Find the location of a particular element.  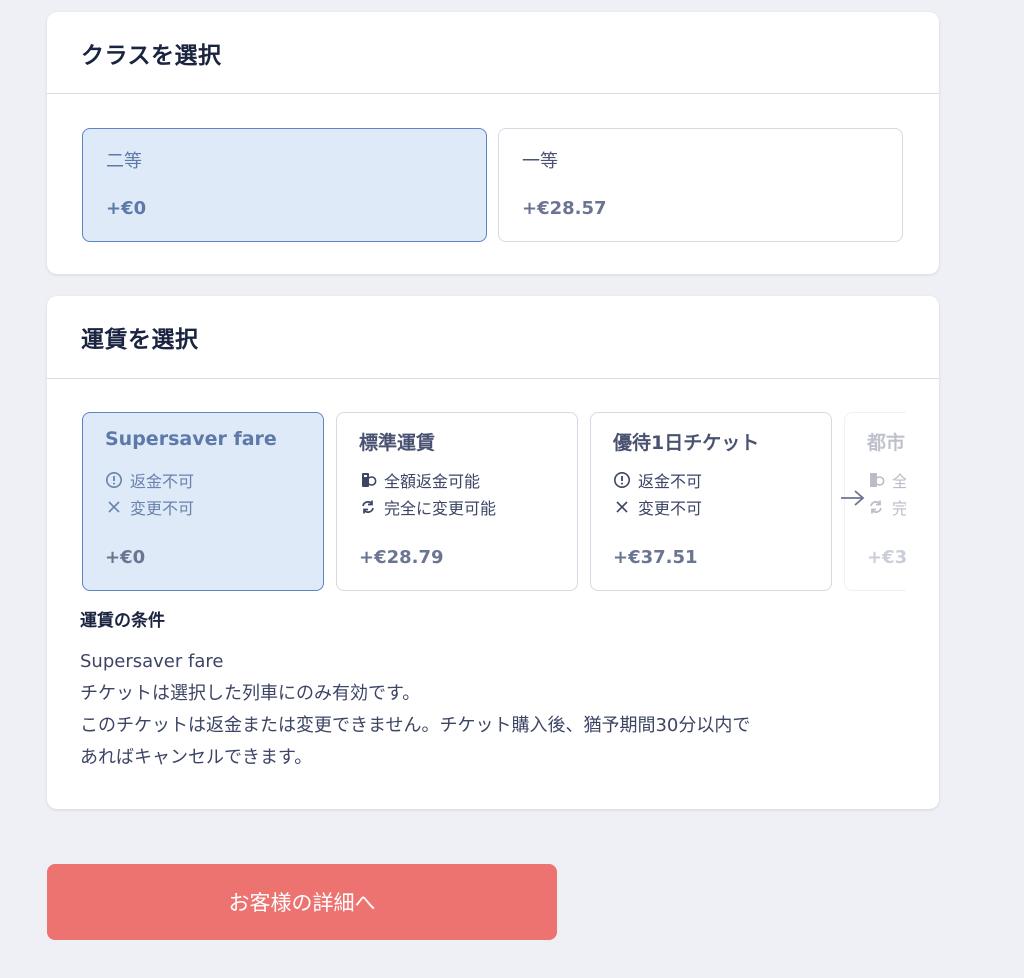

fare-option-price: +€37.51 is located at coordinates (655, 557).